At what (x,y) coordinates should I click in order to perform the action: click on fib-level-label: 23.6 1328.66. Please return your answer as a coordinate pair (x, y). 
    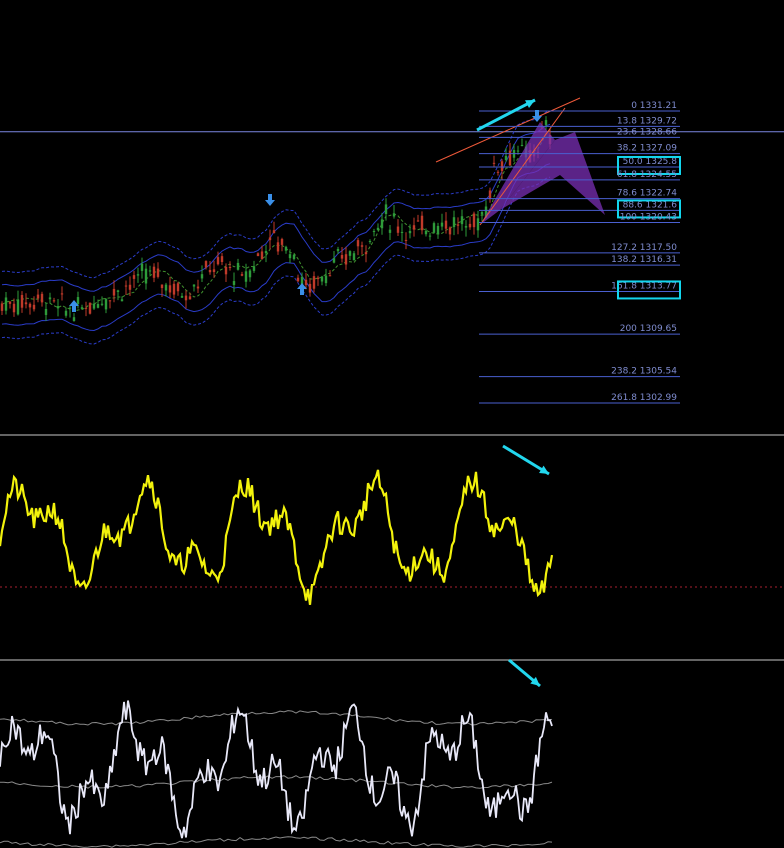
    Looking at the image, I should click on (647, 132).